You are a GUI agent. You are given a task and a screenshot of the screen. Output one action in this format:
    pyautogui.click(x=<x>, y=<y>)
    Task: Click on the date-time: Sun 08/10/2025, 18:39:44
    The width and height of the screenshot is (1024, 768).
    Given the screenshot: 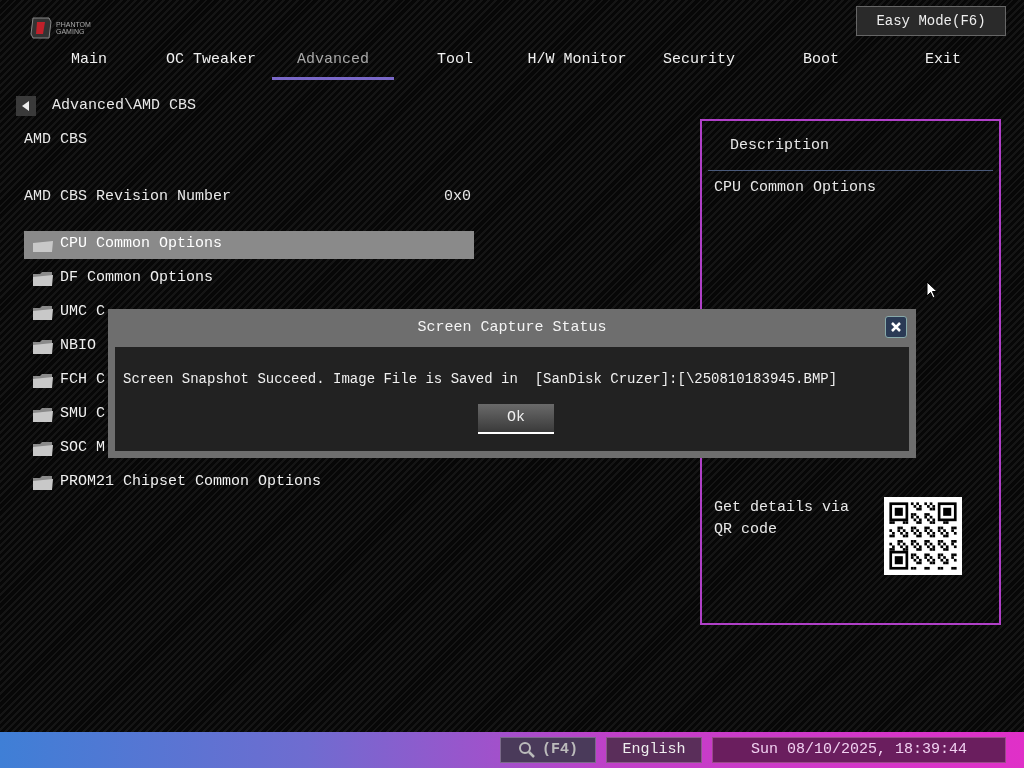 What is the action you would take?
    pyautogui.click(x=859, y=750)
    